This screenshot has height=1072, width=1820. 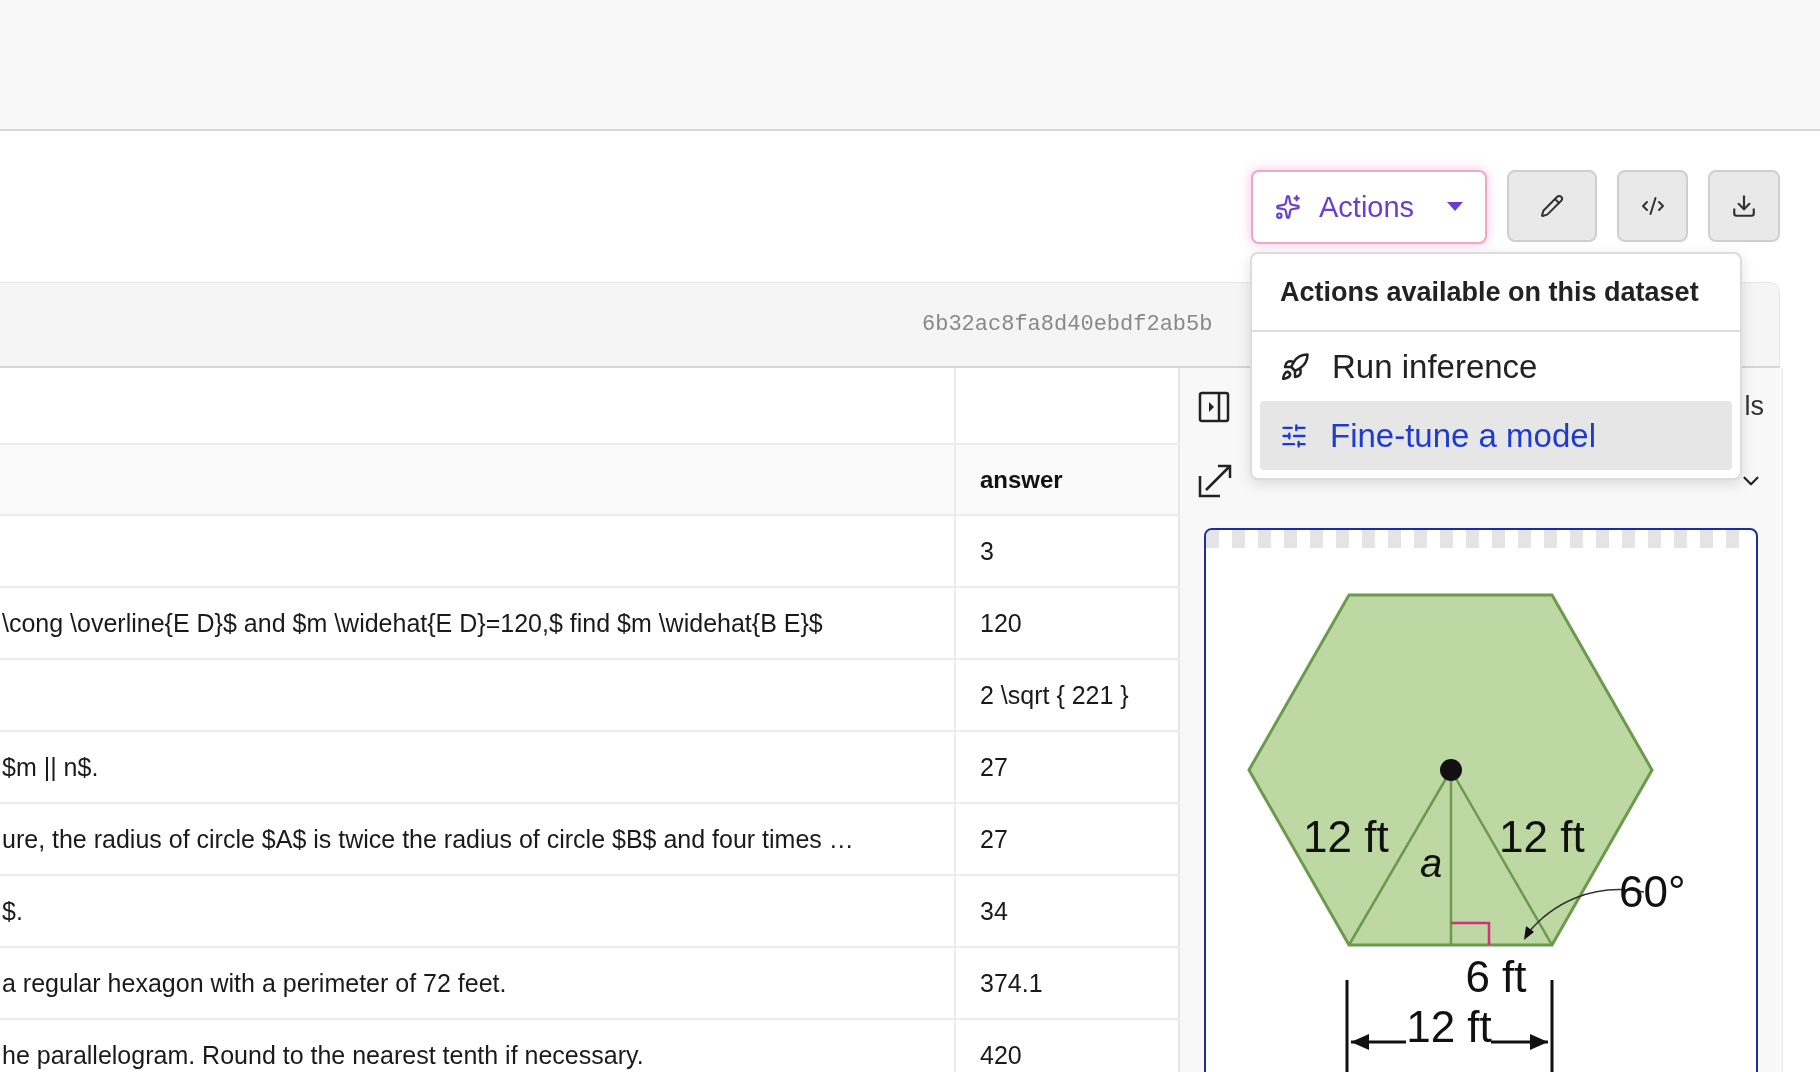 What do you see at coordinates (412, 623) in the screenshot?
I see `table-cell: \cong \overline{E D}$ and $m \widehat{E D}=120,$ find $m \widehat{B E}$` at bounding box center [412, 623].